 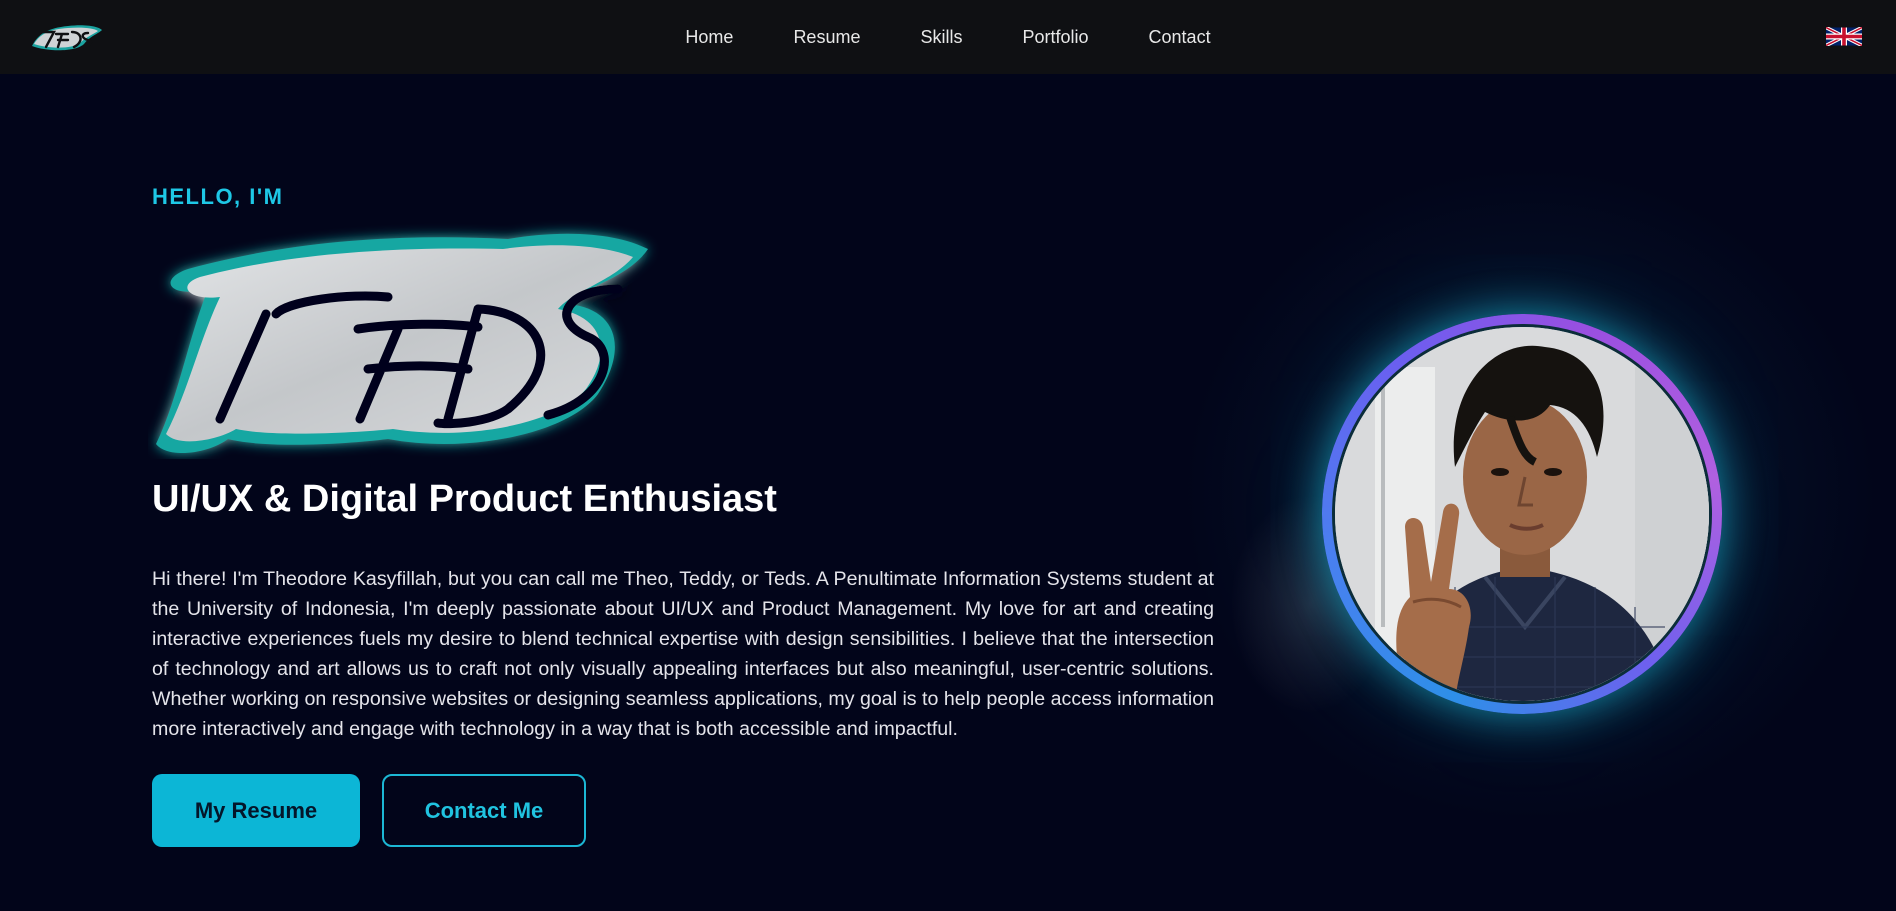 What do you see at coordinates (1180, 37) in the screenshot?
I see `nav-link-contact: Contact` at bounding box center [1180, 37].